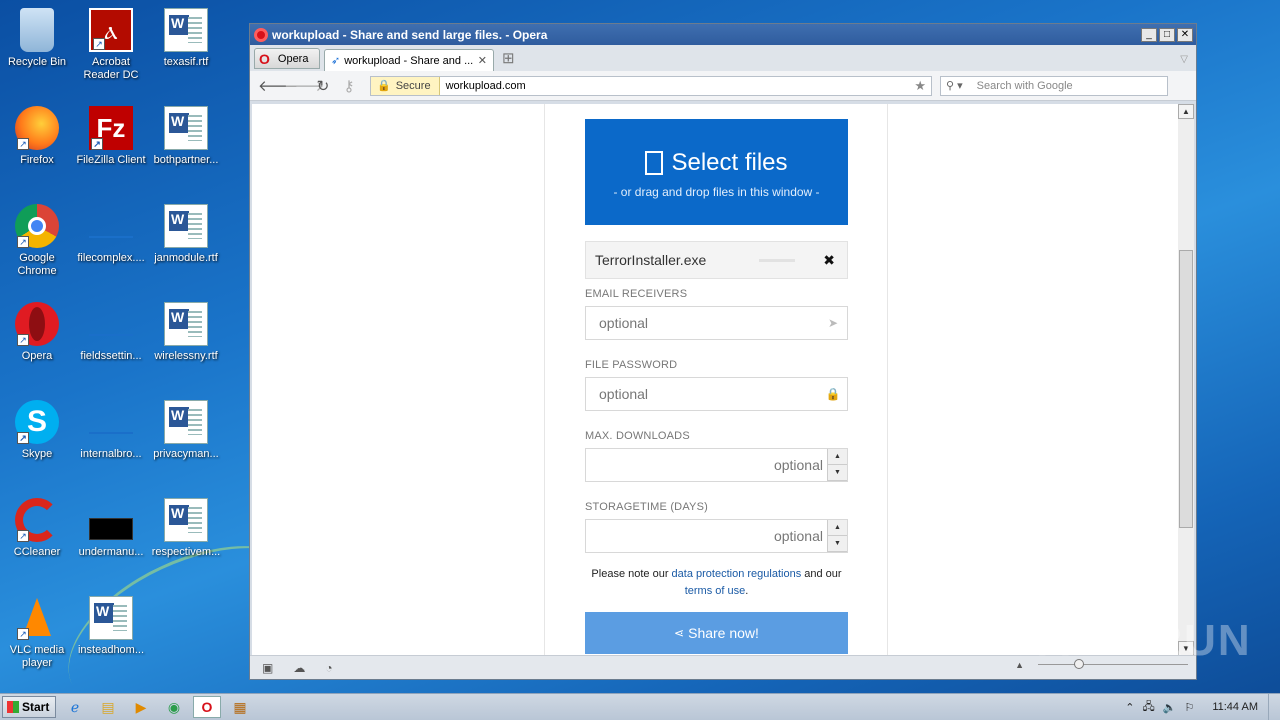  Describe the element at coordinates (328, 668) in the screenshot. I see `opera-turbo-icon: ◔` at that location.